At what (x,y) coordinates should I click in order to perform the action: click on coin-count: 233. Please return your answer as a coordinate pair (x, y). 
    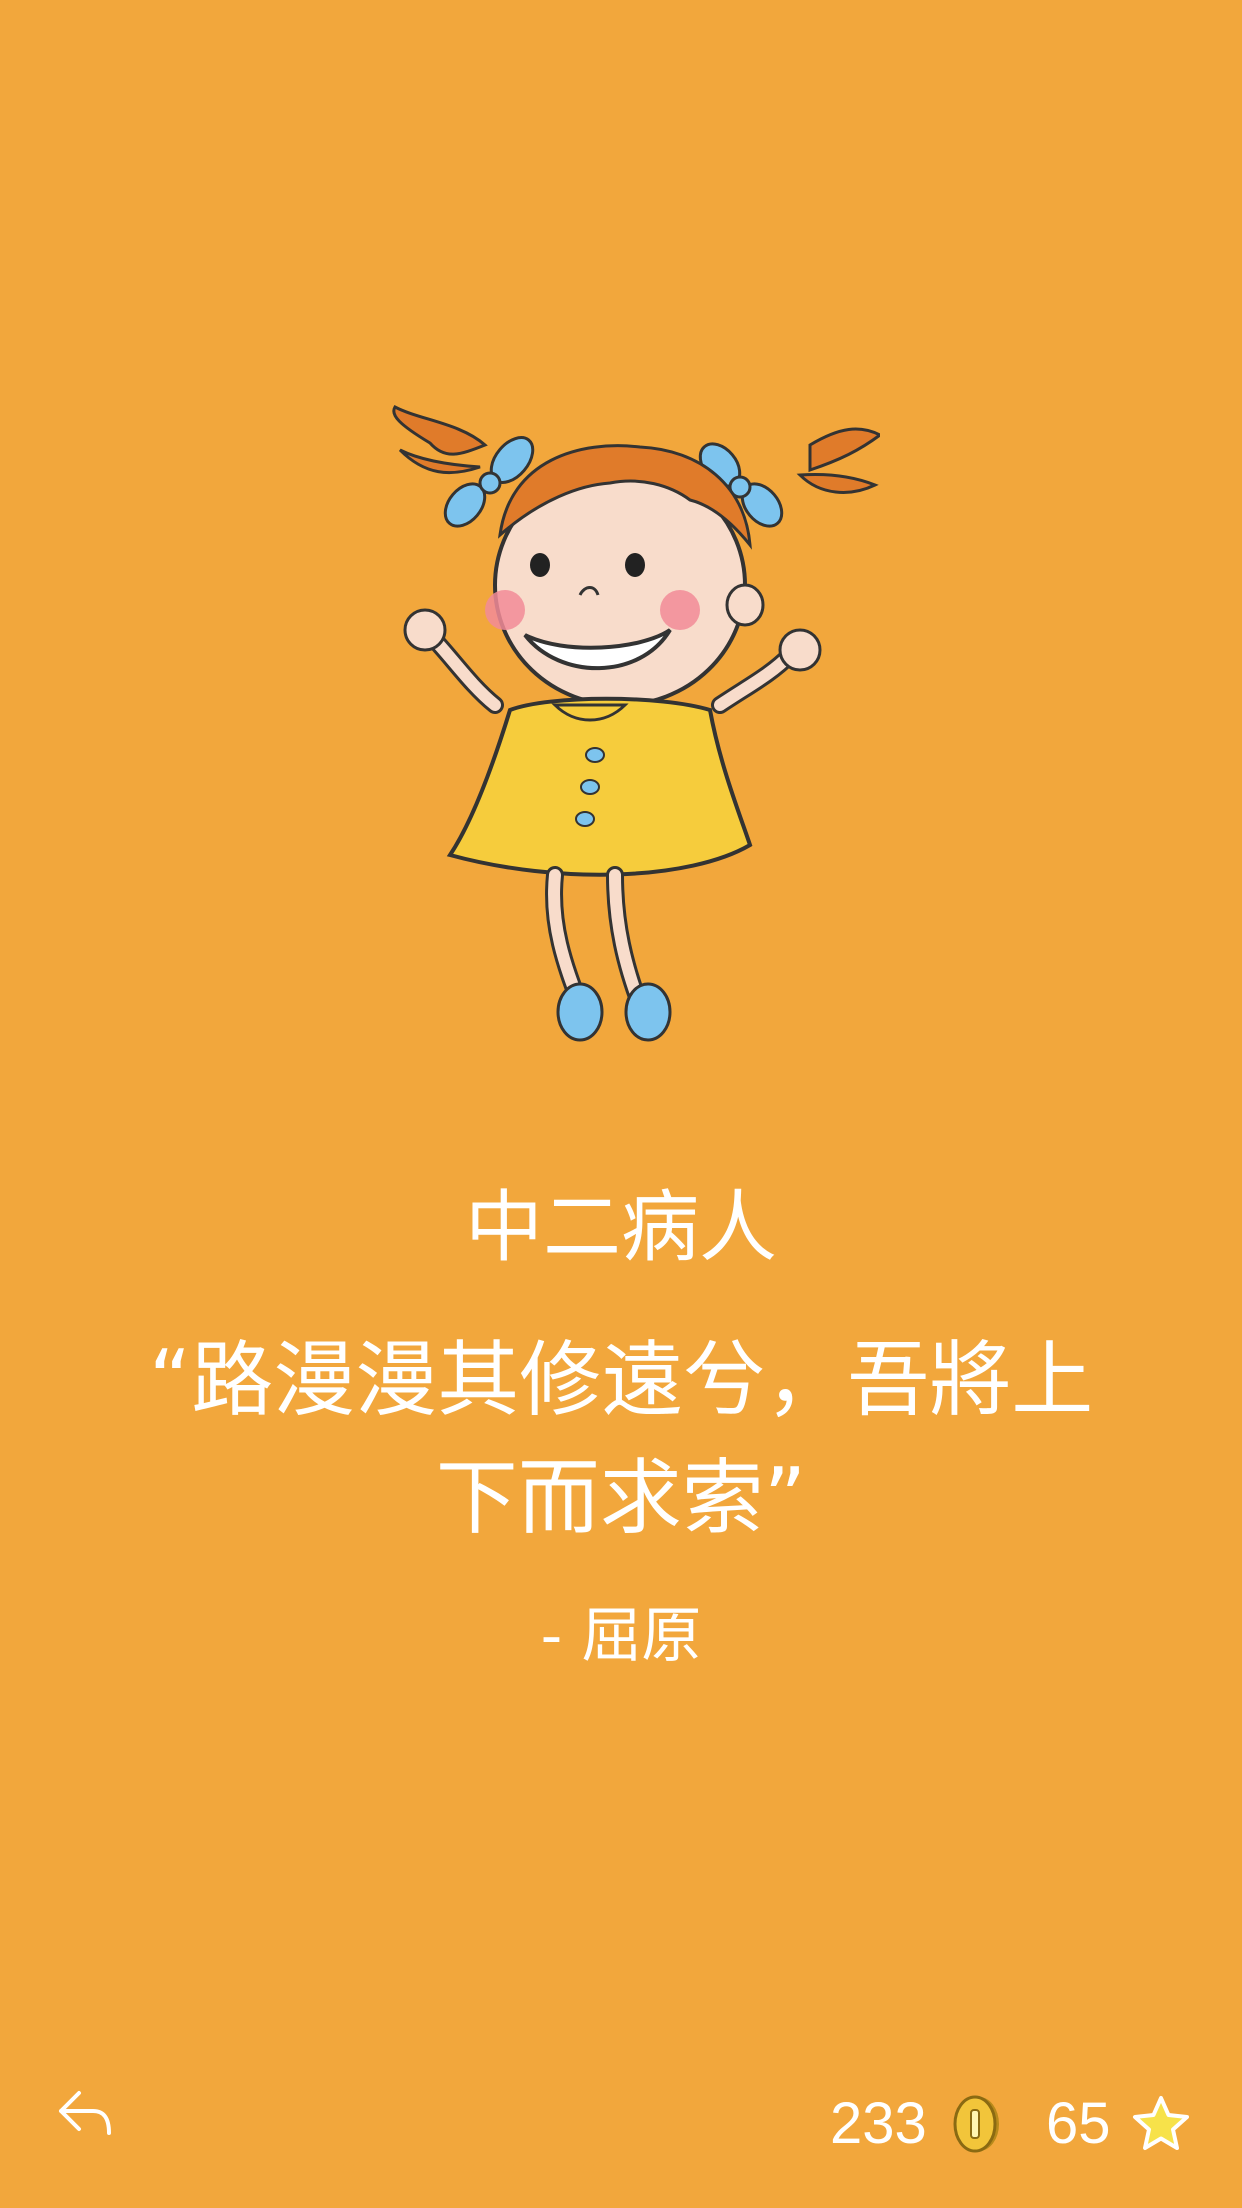
    Looking at the image, I should click on (878, 2123).